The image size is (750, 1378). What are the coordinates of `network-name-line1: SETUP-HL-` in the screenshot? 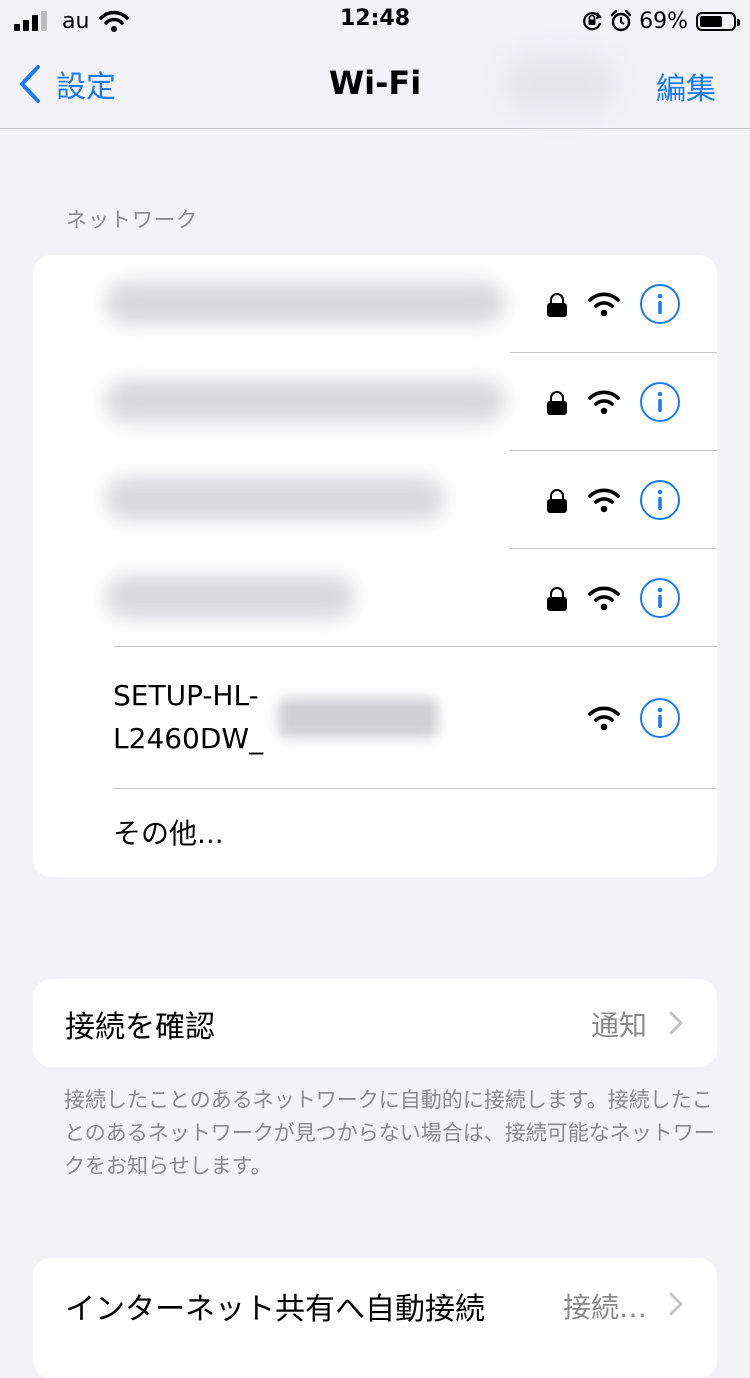 It's located at (186, 695).